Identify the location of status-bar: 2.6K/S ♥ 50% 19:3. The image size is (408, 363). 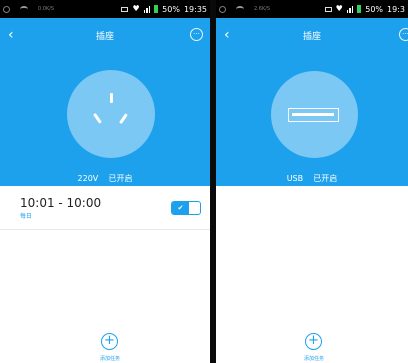
(312, 9).